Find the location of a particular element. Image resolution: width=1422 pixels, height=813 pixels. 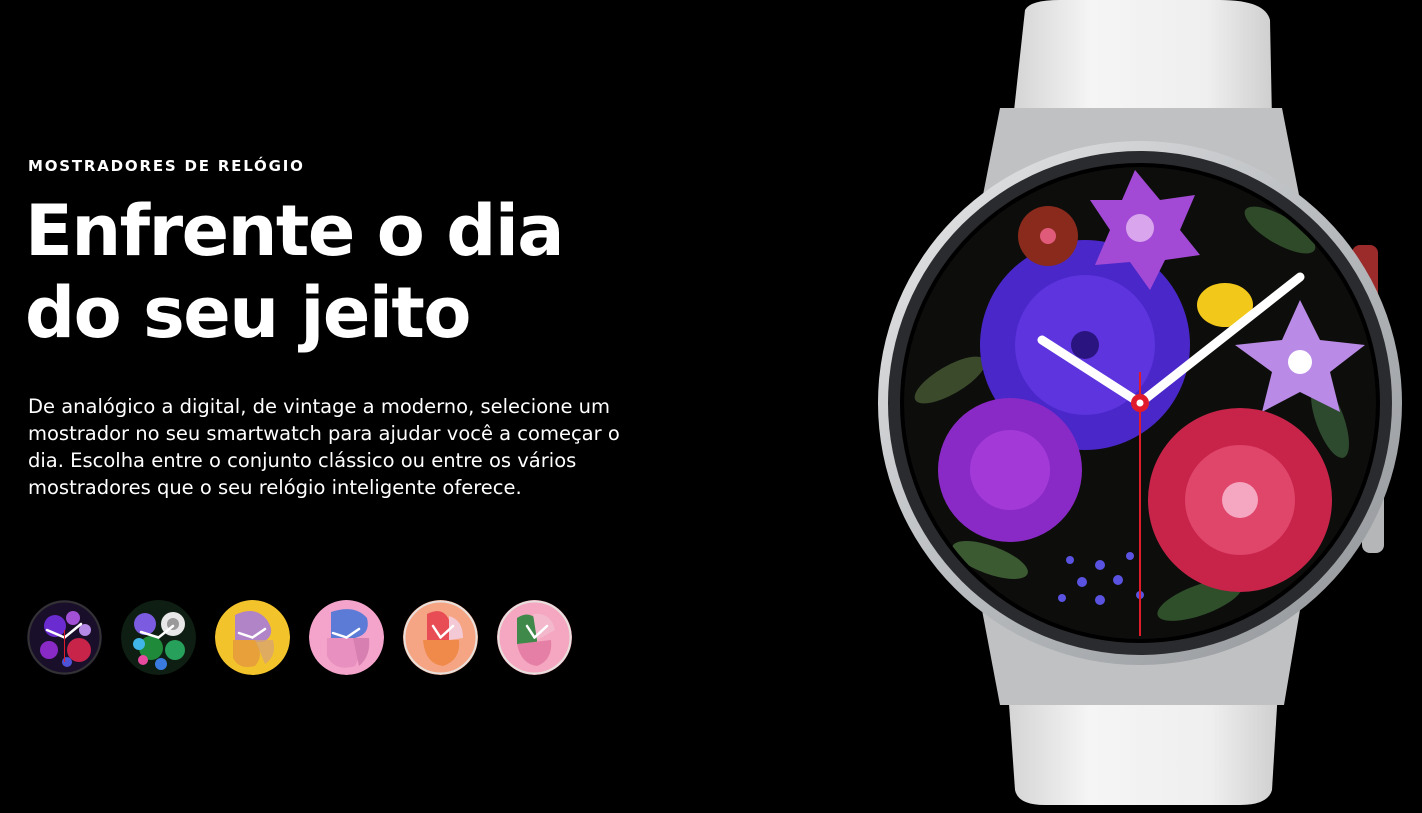

yellow-shapes-watchface-icon is located at coordinates (252, 637).